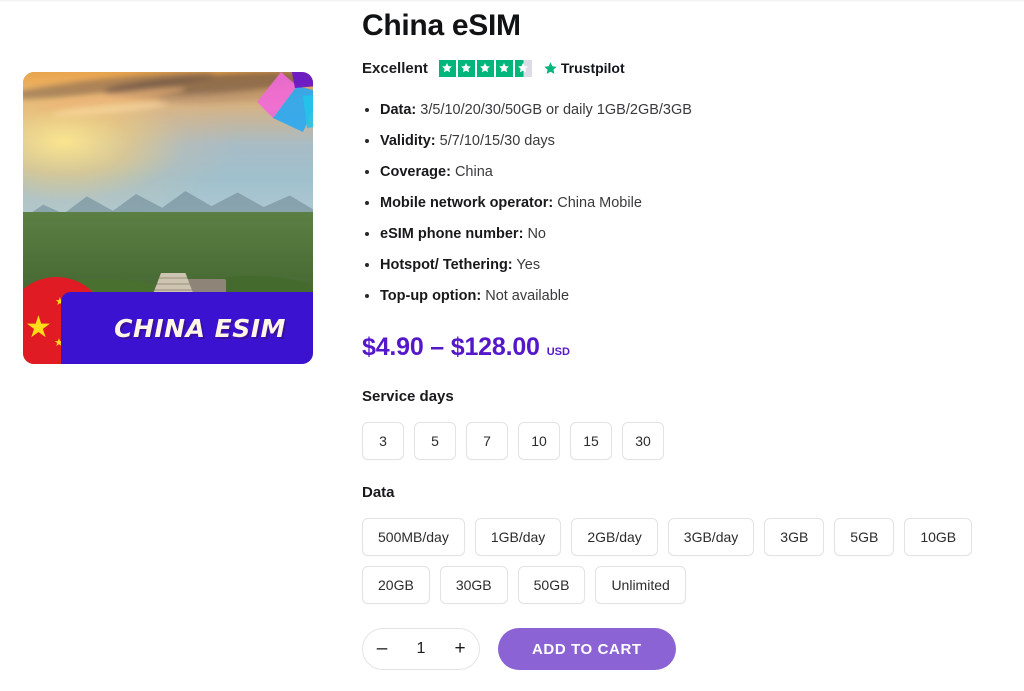 The height and width of the screenshot is (691, 1024). What do you see at coordinates (398, 110) in the screenshot?
I see `spec-key: Data:` at bounding box center [398, 110].